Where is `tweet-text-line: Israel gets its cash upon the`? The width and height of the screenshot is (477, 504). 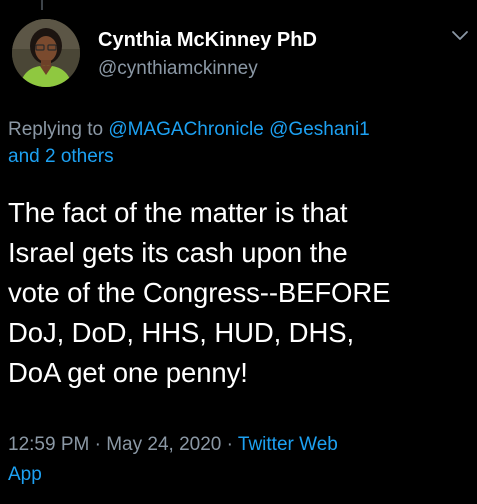 tweet-text-line: Israel gets its cash upon the is located at coordinates (178, 252).